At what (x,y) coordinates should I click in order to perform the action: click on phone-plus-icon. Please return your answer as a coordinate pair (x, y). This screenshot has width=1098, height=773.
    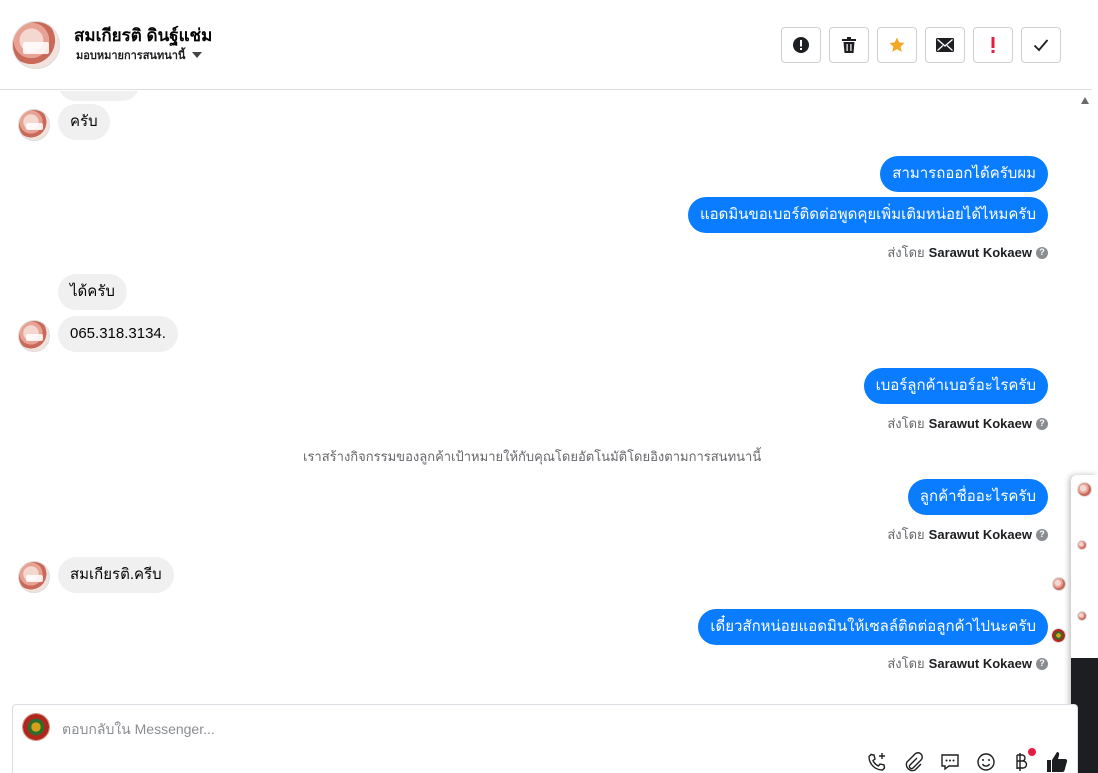
    Looking at the image, I should click on (877, 762).